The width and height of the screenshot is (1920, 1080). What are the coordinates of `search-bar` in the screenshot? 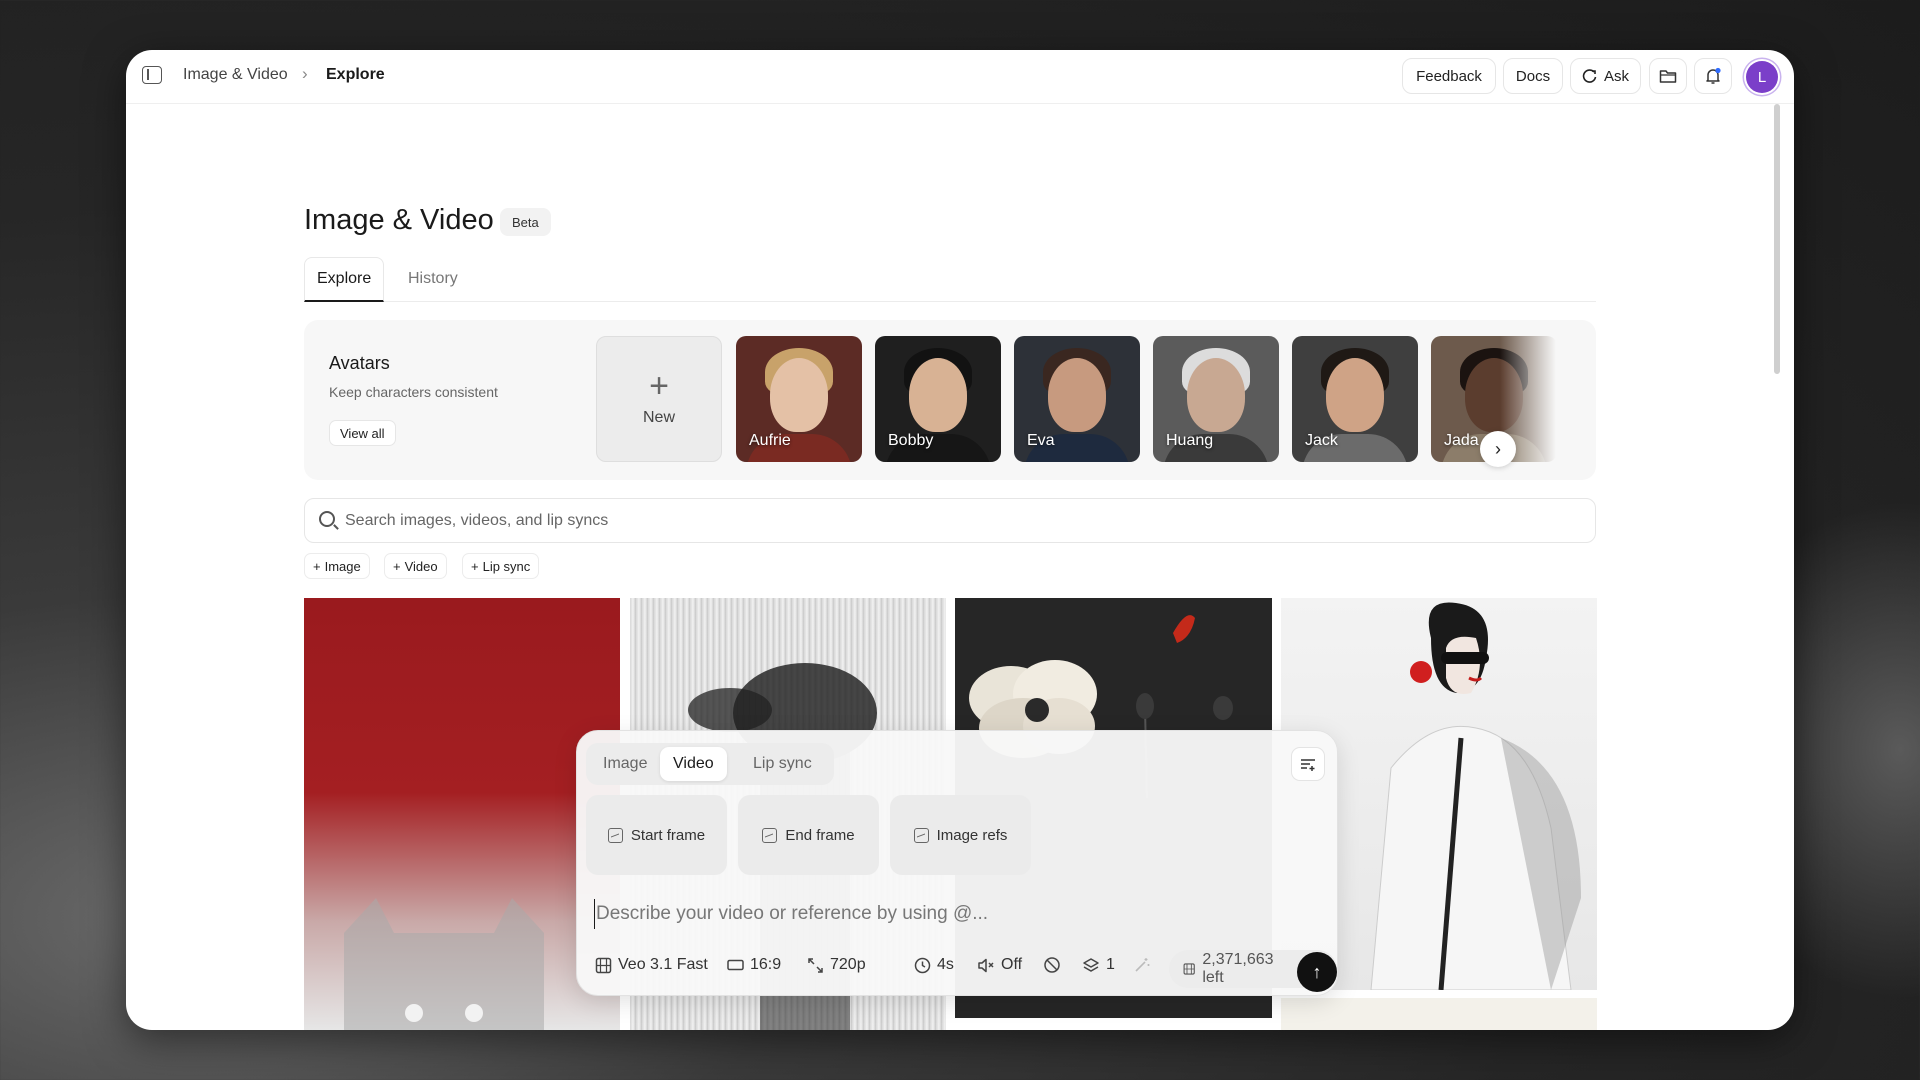 It's located at (950, 520).